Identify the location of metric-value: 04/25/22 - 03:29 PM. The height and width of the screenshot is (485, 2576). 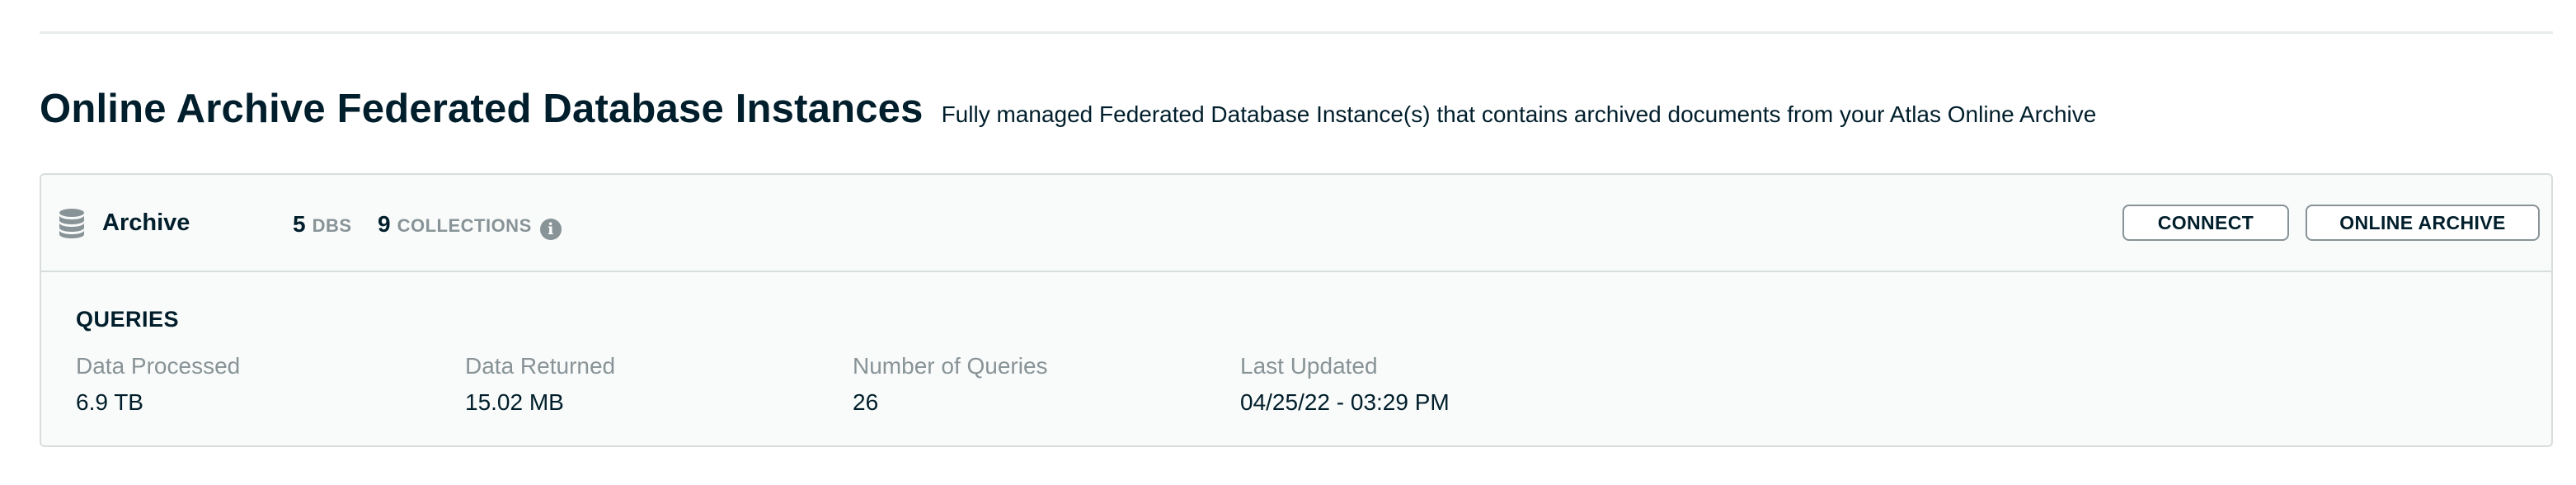
(1345, 402).